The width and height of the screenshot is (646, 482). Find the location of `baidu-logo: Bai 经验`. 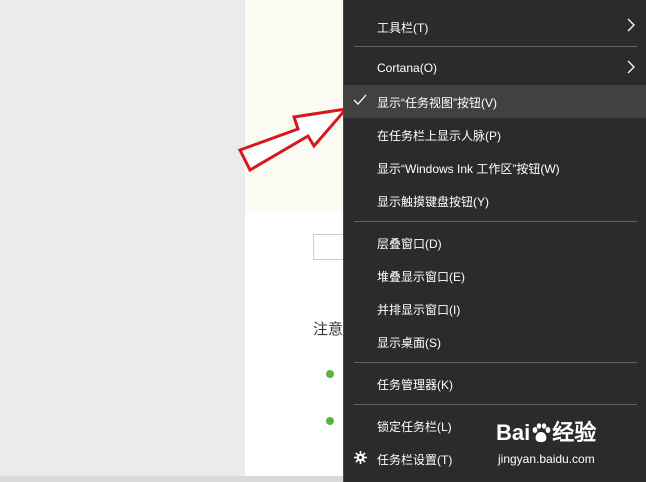

baidu-logo: Bai 经验 is located at coordinates (546, 431).